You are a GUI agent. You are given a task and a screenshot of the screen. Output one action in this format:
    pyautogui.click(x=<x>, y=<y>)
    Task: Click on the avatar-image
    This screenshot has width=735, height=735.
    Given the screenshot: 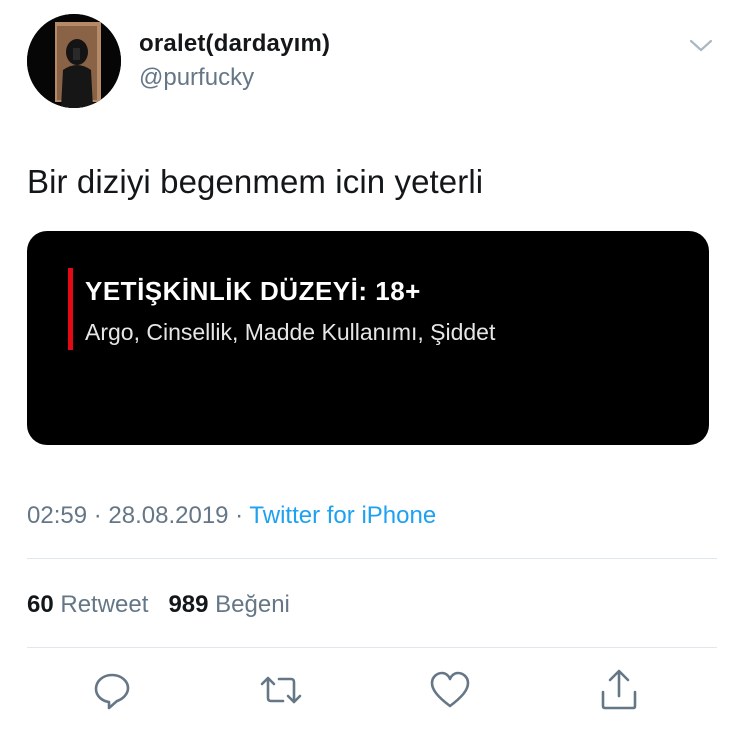 What is the action you would take?
    pyautogui.click(x=74, y=61)
    